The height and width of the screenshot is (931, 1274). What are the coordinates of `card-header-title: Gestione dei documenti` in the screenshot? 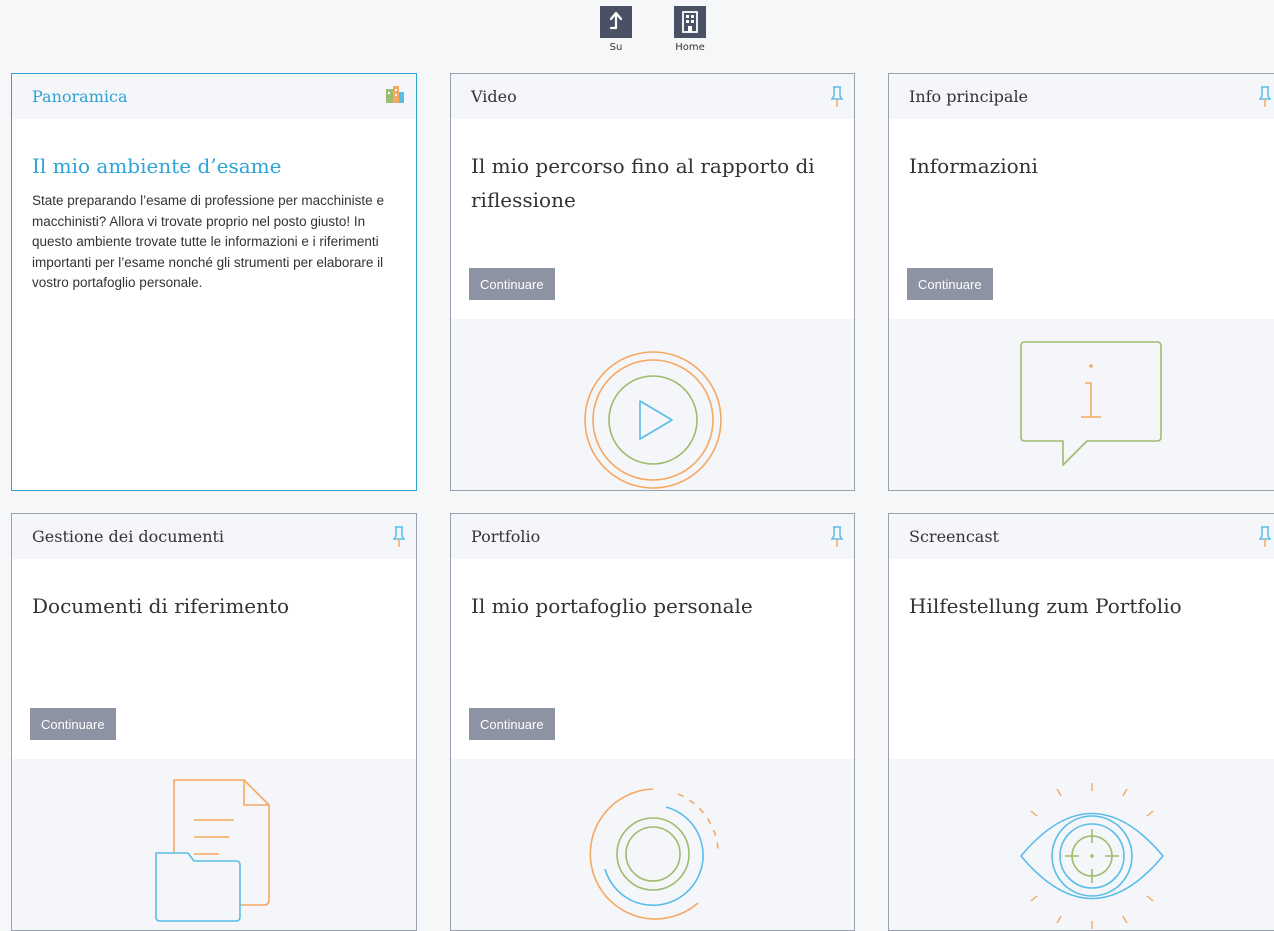 It's located at (128, 536).